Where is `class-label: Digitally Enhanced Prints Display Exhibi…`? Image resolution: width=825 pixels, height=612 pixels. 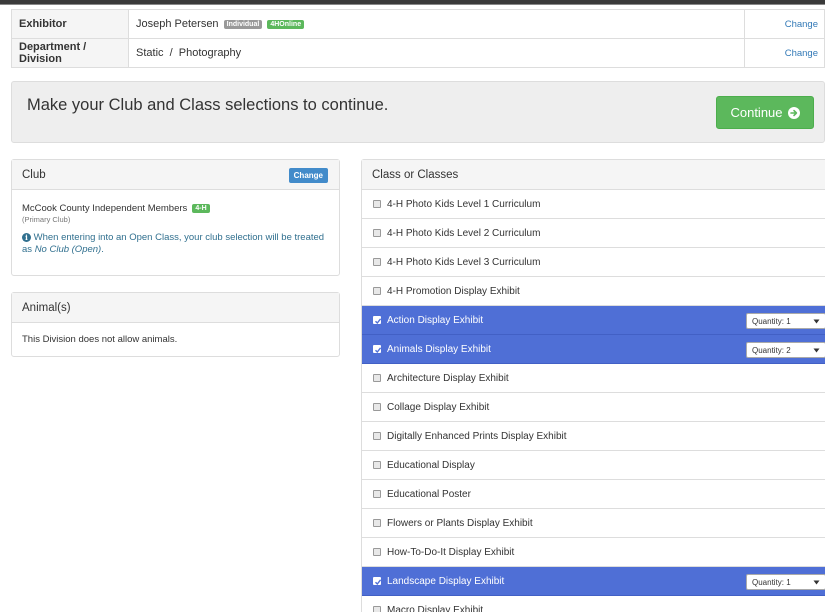 class-label: Digitally Enhanced Prints Display Exhibi… is located at coordinates (477, 436).